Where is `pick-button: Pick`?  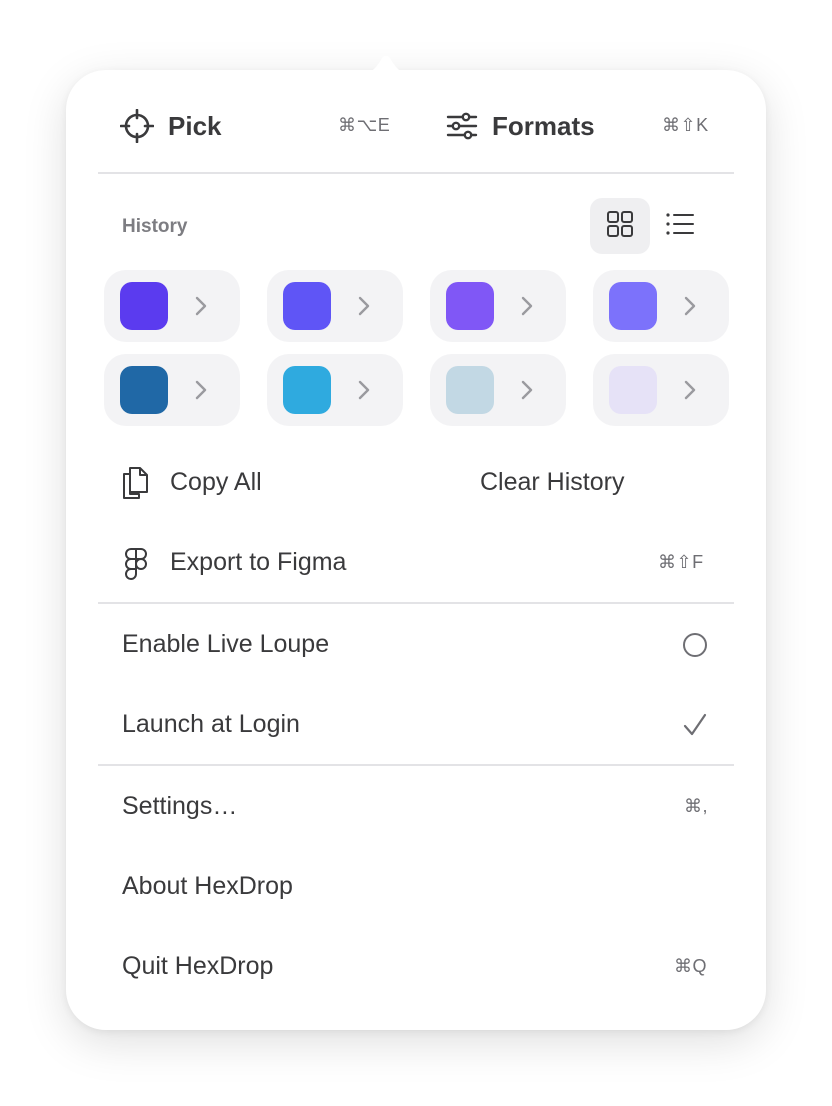 pick-button: Pick is located at coordinates (170, 126).